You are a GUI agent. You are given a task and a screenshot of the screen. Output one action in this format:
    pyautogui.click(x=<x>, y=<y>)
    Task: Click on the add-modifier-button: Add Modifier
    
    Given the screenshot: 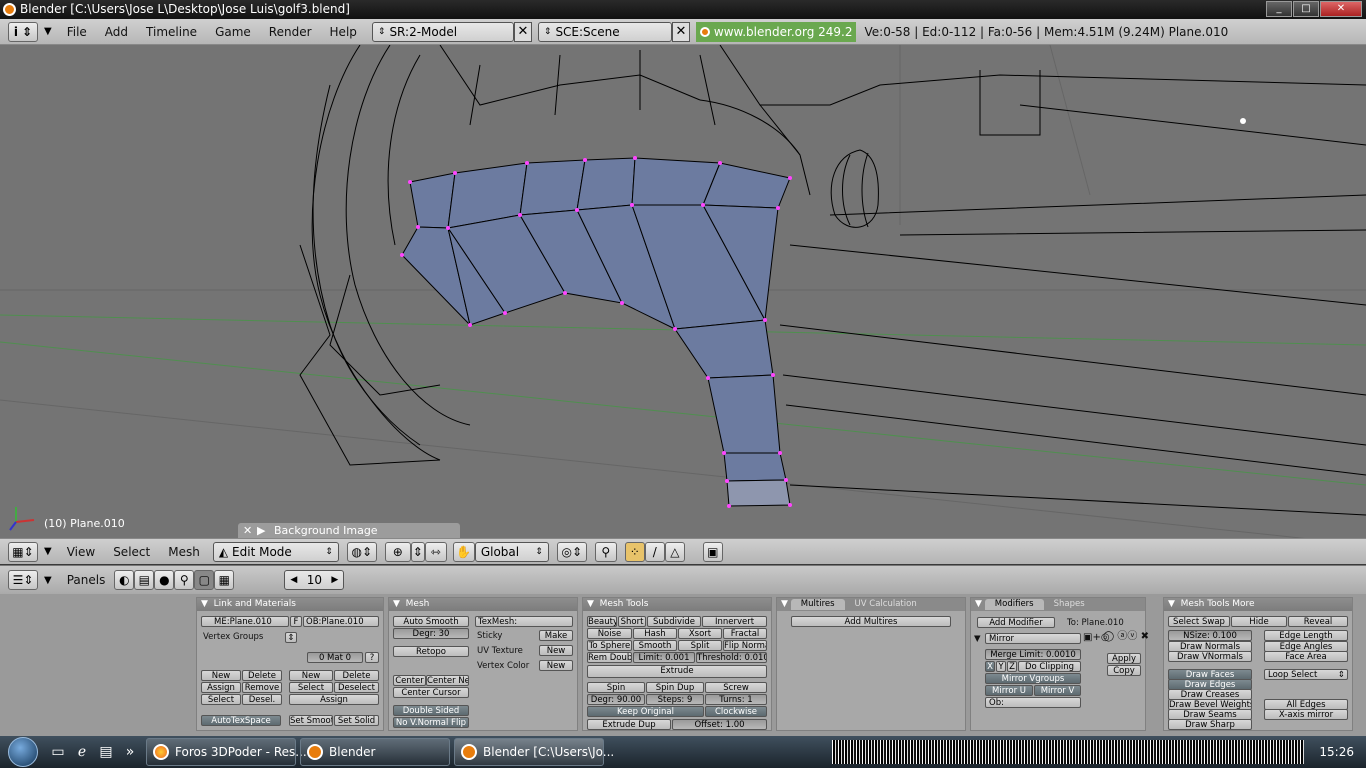 What is the action you would take?
    pyautogui.click(x=1016, y=622)
    